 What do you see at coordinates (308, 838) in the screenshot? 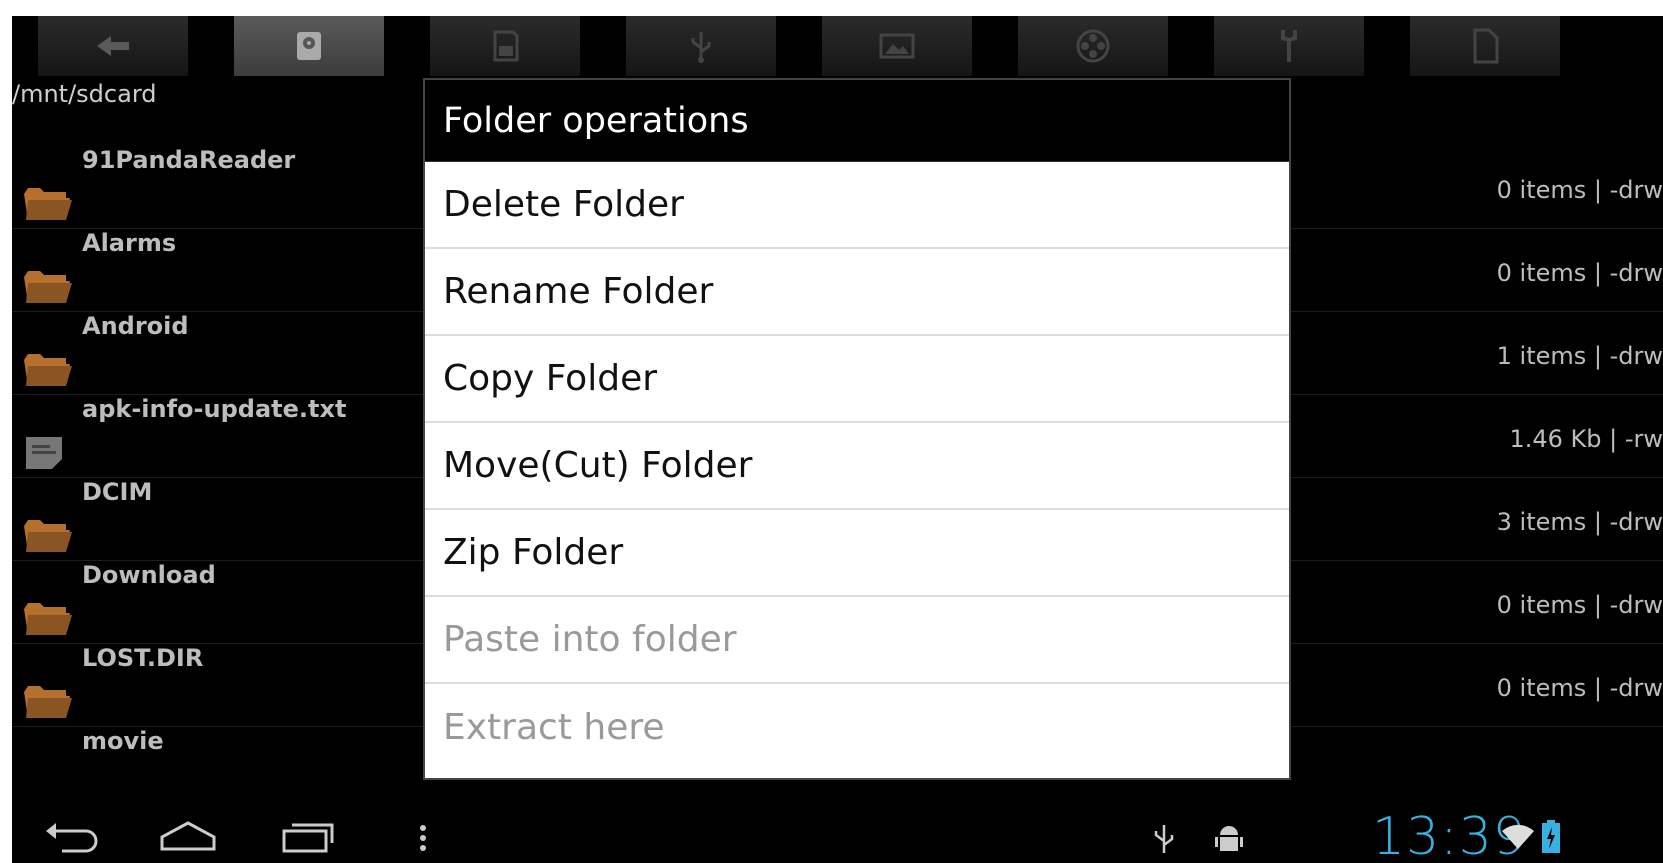
I see `recent-apps-icon` at bounding box center [308, 838].